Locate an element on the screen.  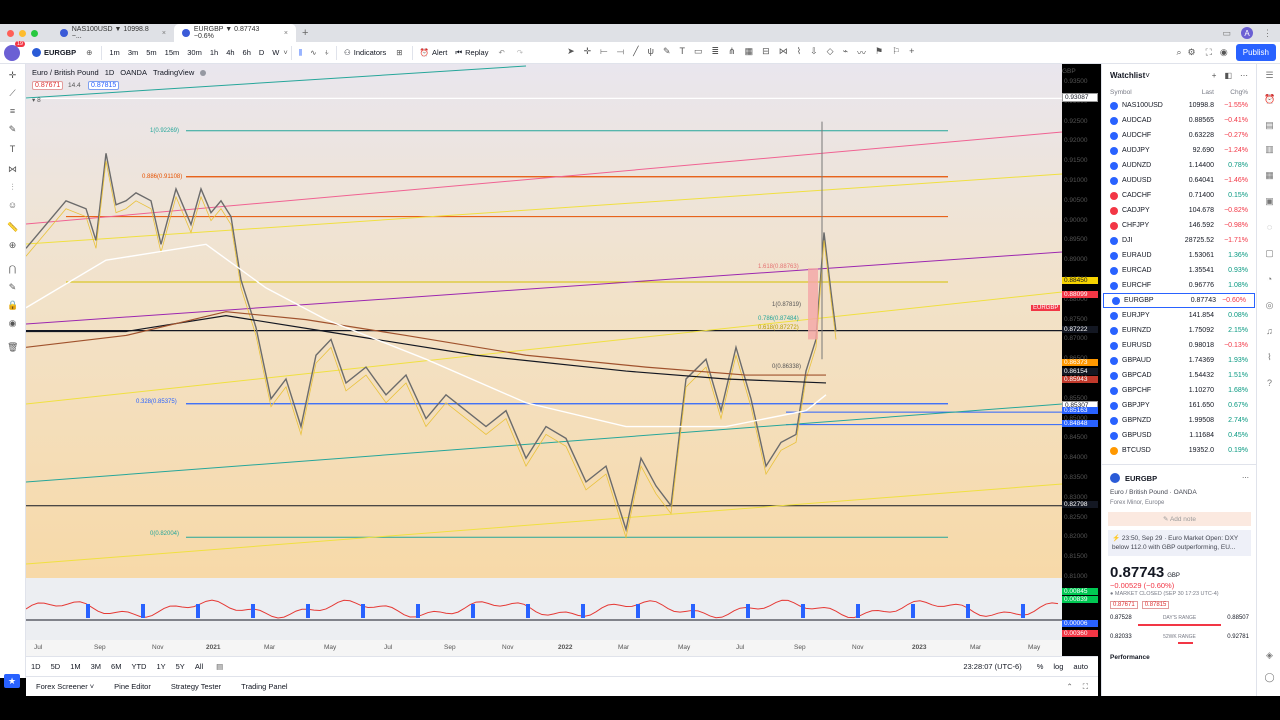
more-intervals-icon: ˅ is located at coordinates (285, 52).